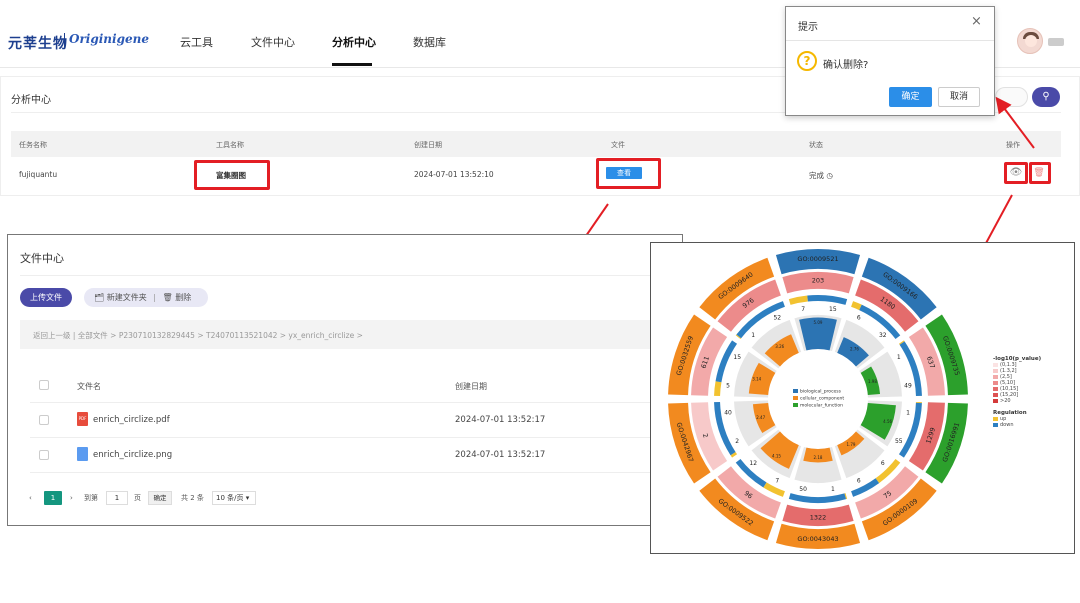 The image size is (1080, 603). What do you see at coordinates (859, 480) in the screenshot?
I see `down-count-label: 6` at bounding box center [859, 480].